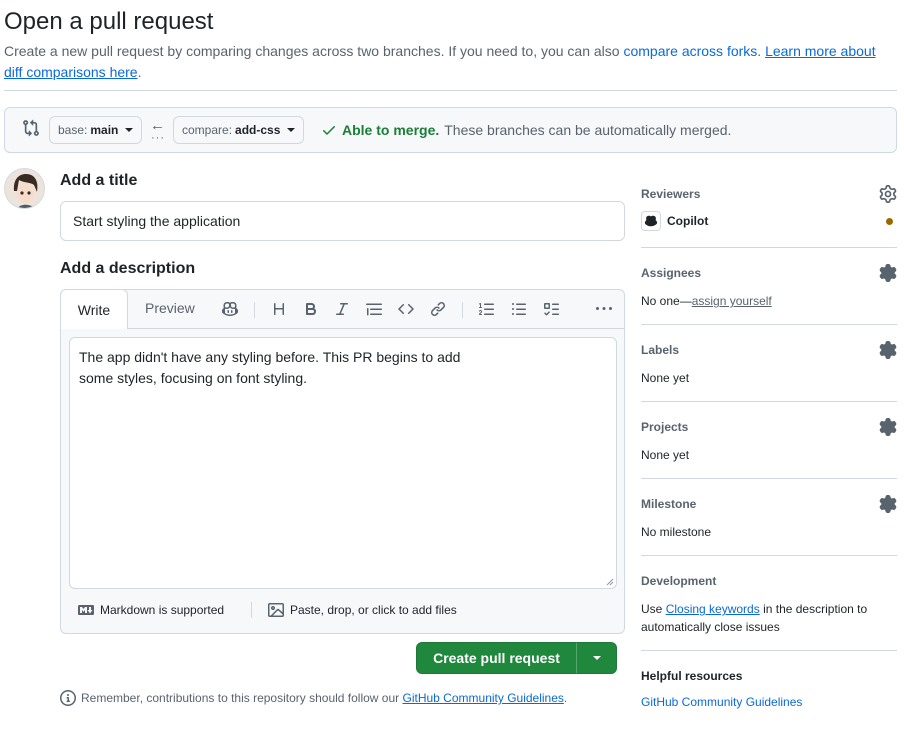 This screenshot has width=904, height=729. I want to click on attach-note-text: Paste, drop, or click to add files, so click(373, 610).